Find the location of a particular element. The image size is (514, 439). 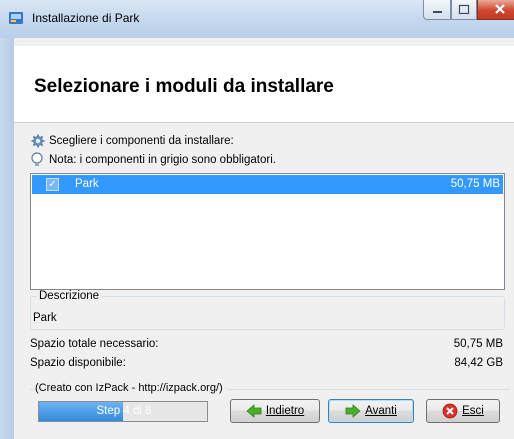

back-button: Indietro is located at coordinates (275, 411).